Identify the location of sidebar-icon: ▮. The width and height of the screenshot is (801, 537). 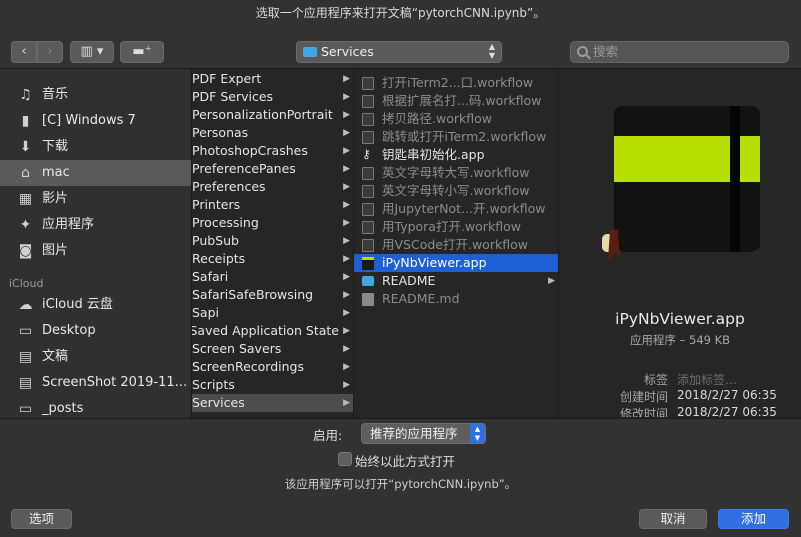
(25, 121).